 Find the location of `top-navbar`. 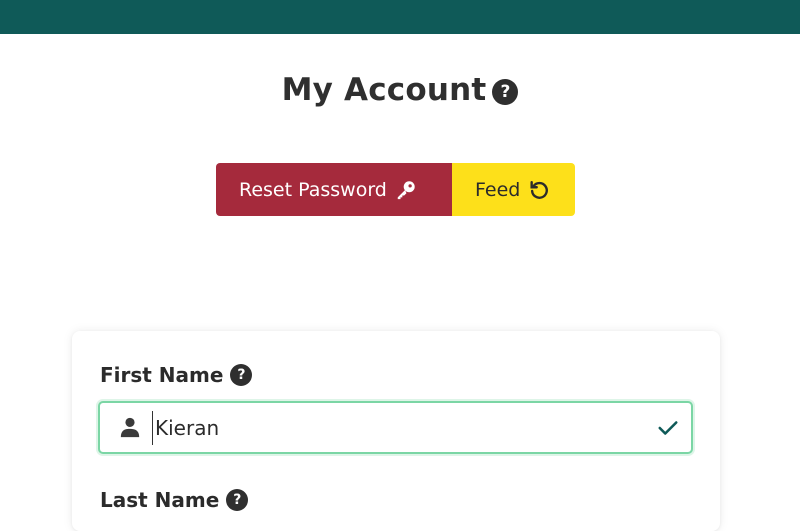

top-navbar is located at coordinates (400, 17).